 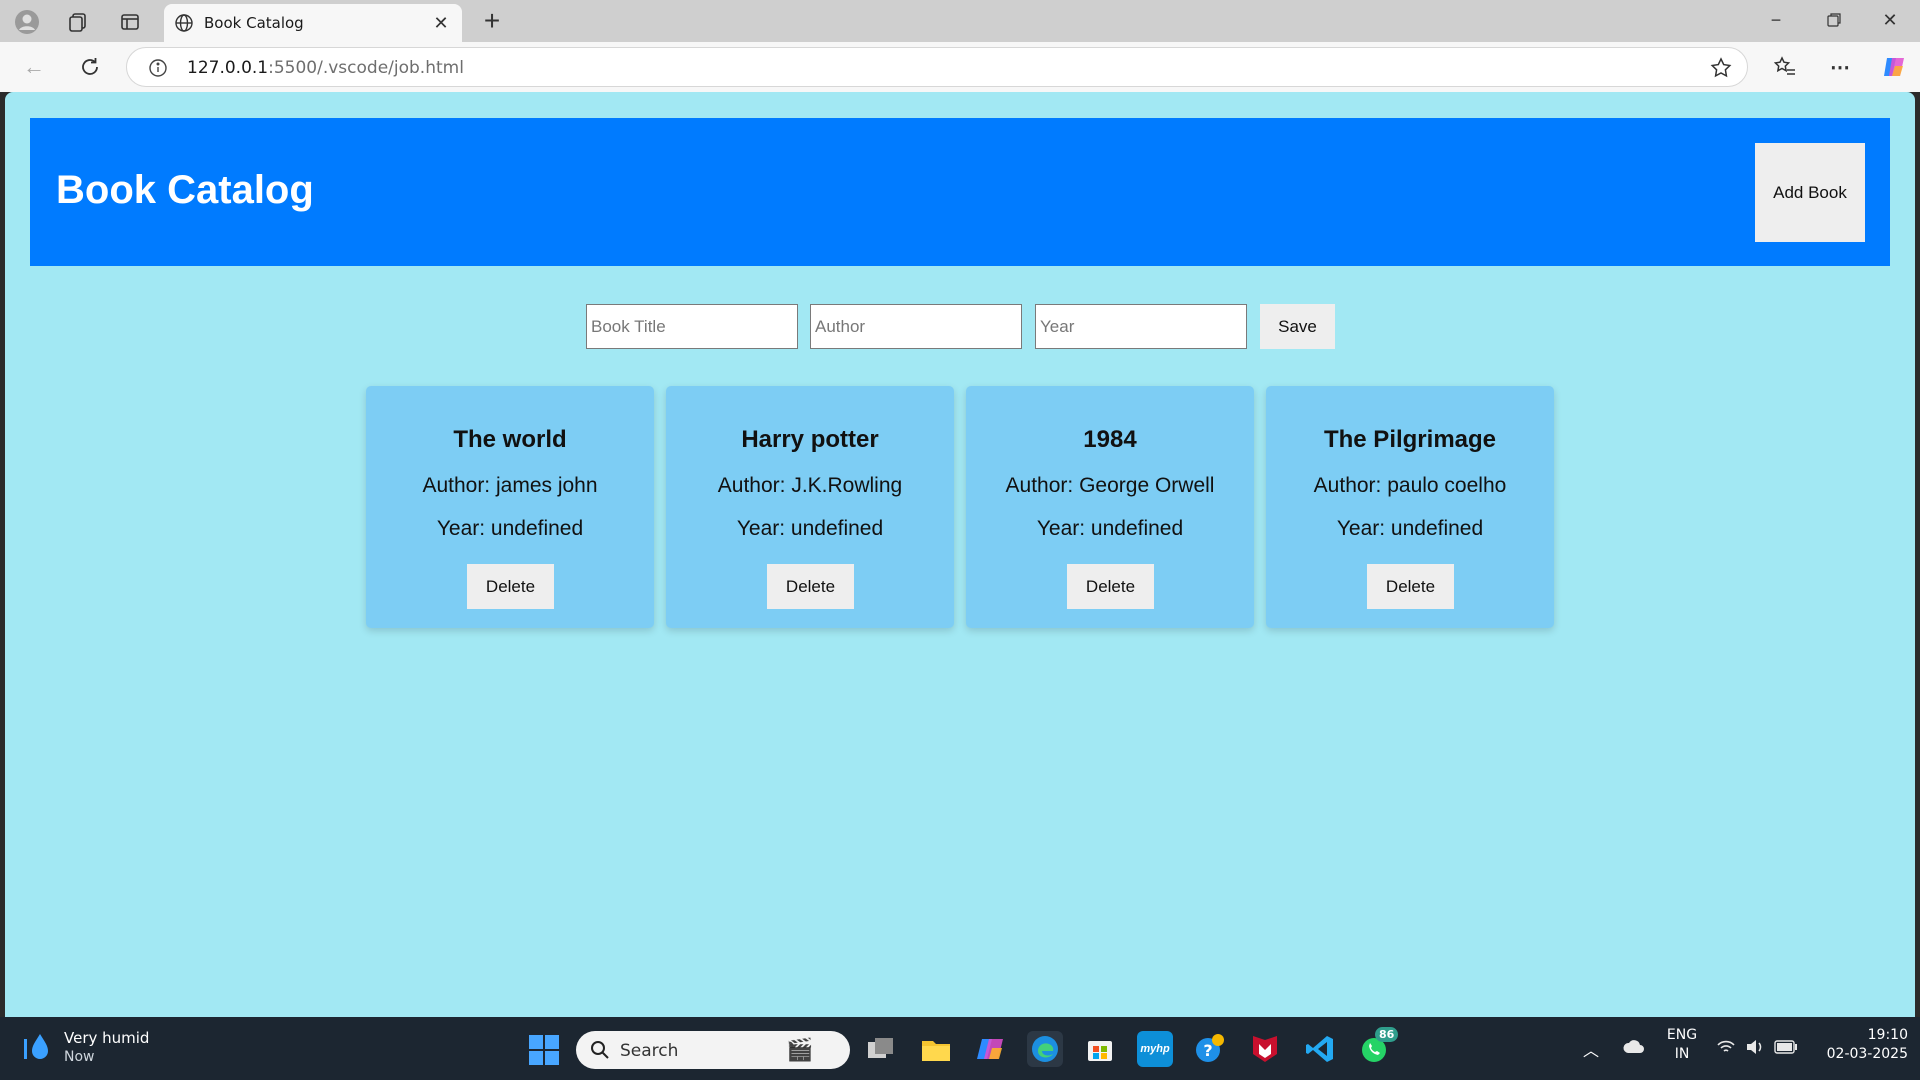 What do you see at coordinates (228, 68) in the screenshot?
I see `url-host: 127.0.0.1` at bounding box center [228, 68].